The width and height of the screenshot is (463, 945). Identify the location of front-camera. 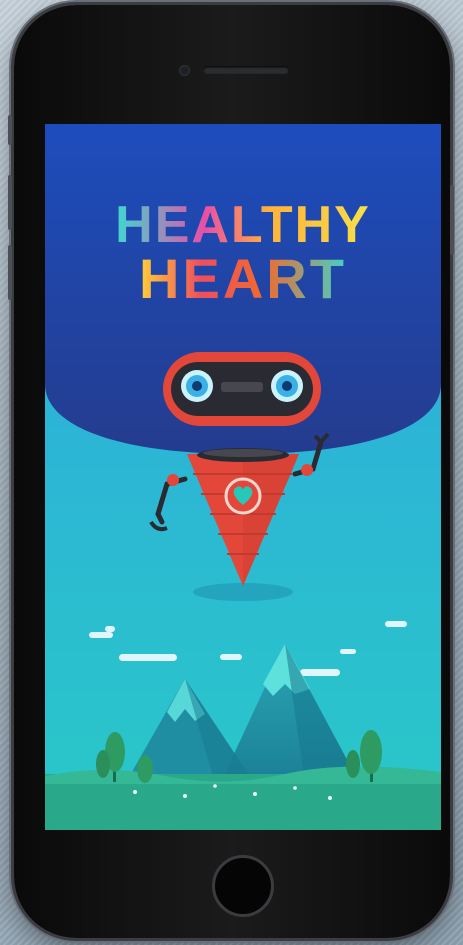
(184, 70).